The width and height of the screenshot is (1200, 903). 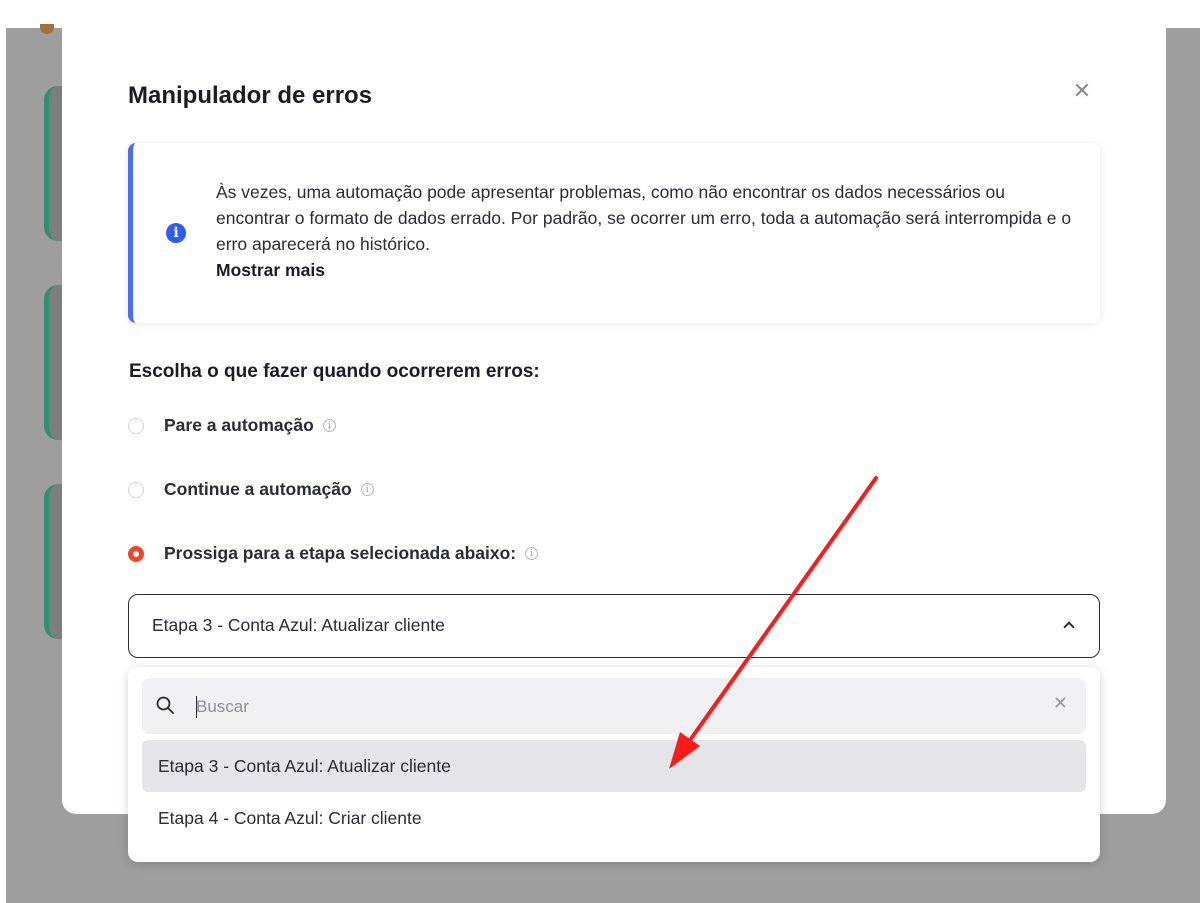 What do you see at coordinates (239, 425) in the screenshot?
I see `radio-label: Pare a automação` at bounding box center [239, 425].